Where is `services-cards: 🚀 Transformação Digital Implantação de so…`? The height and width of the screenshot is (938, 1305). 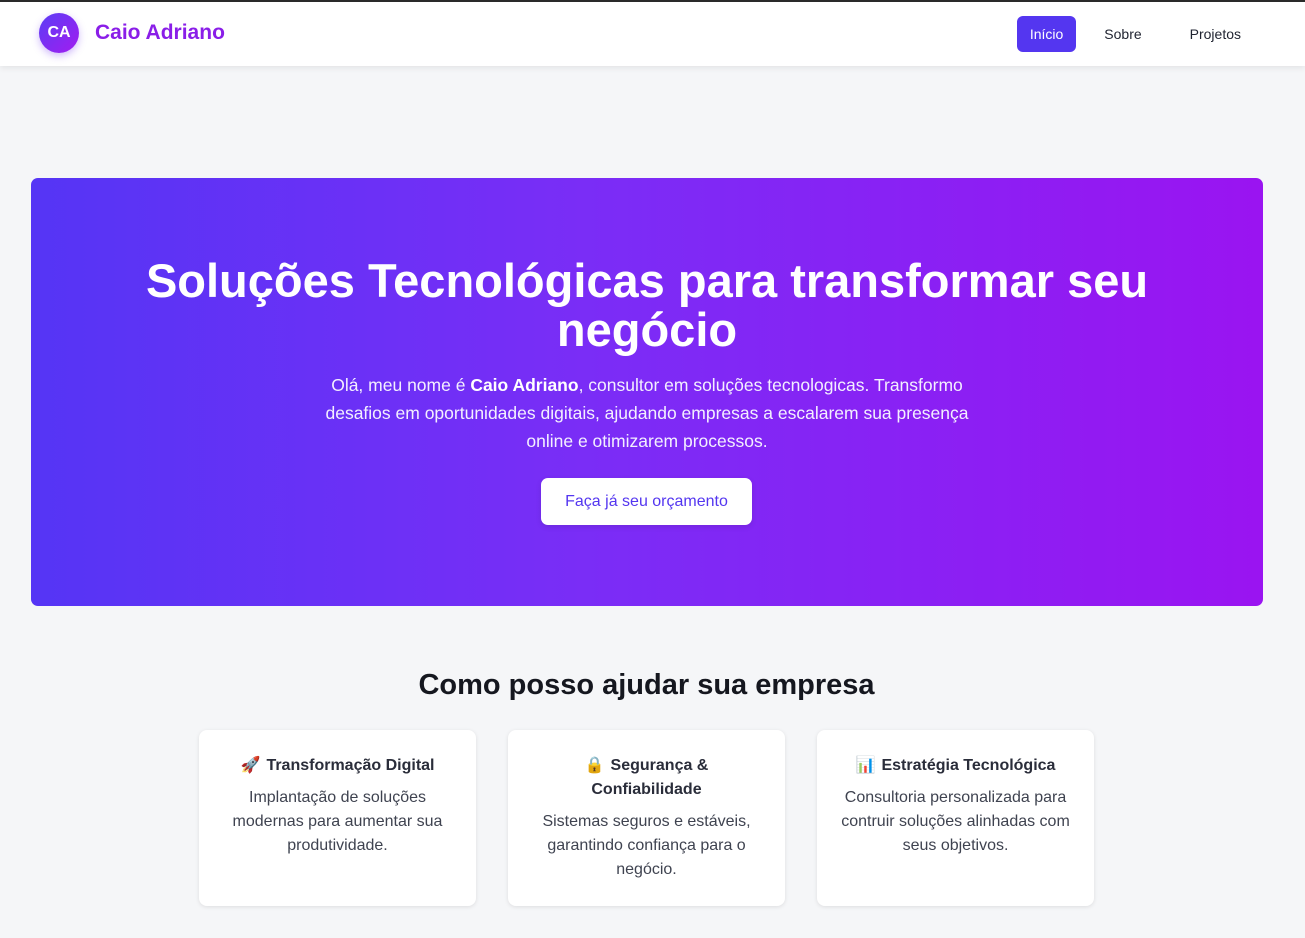
services-cards: 🚀 Transformação Digital Implantação de so… is located at coordinates (646, 818).